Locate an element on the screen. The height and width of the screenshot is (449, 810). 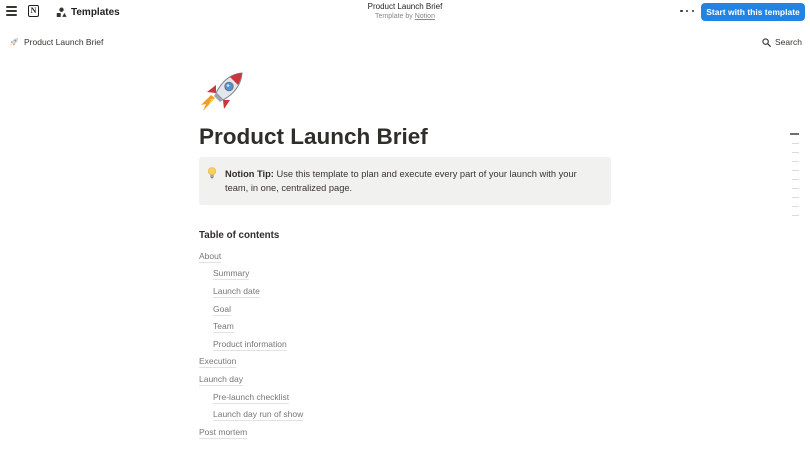
toc-item-execution: Execution is located at coordinates (218, 362).